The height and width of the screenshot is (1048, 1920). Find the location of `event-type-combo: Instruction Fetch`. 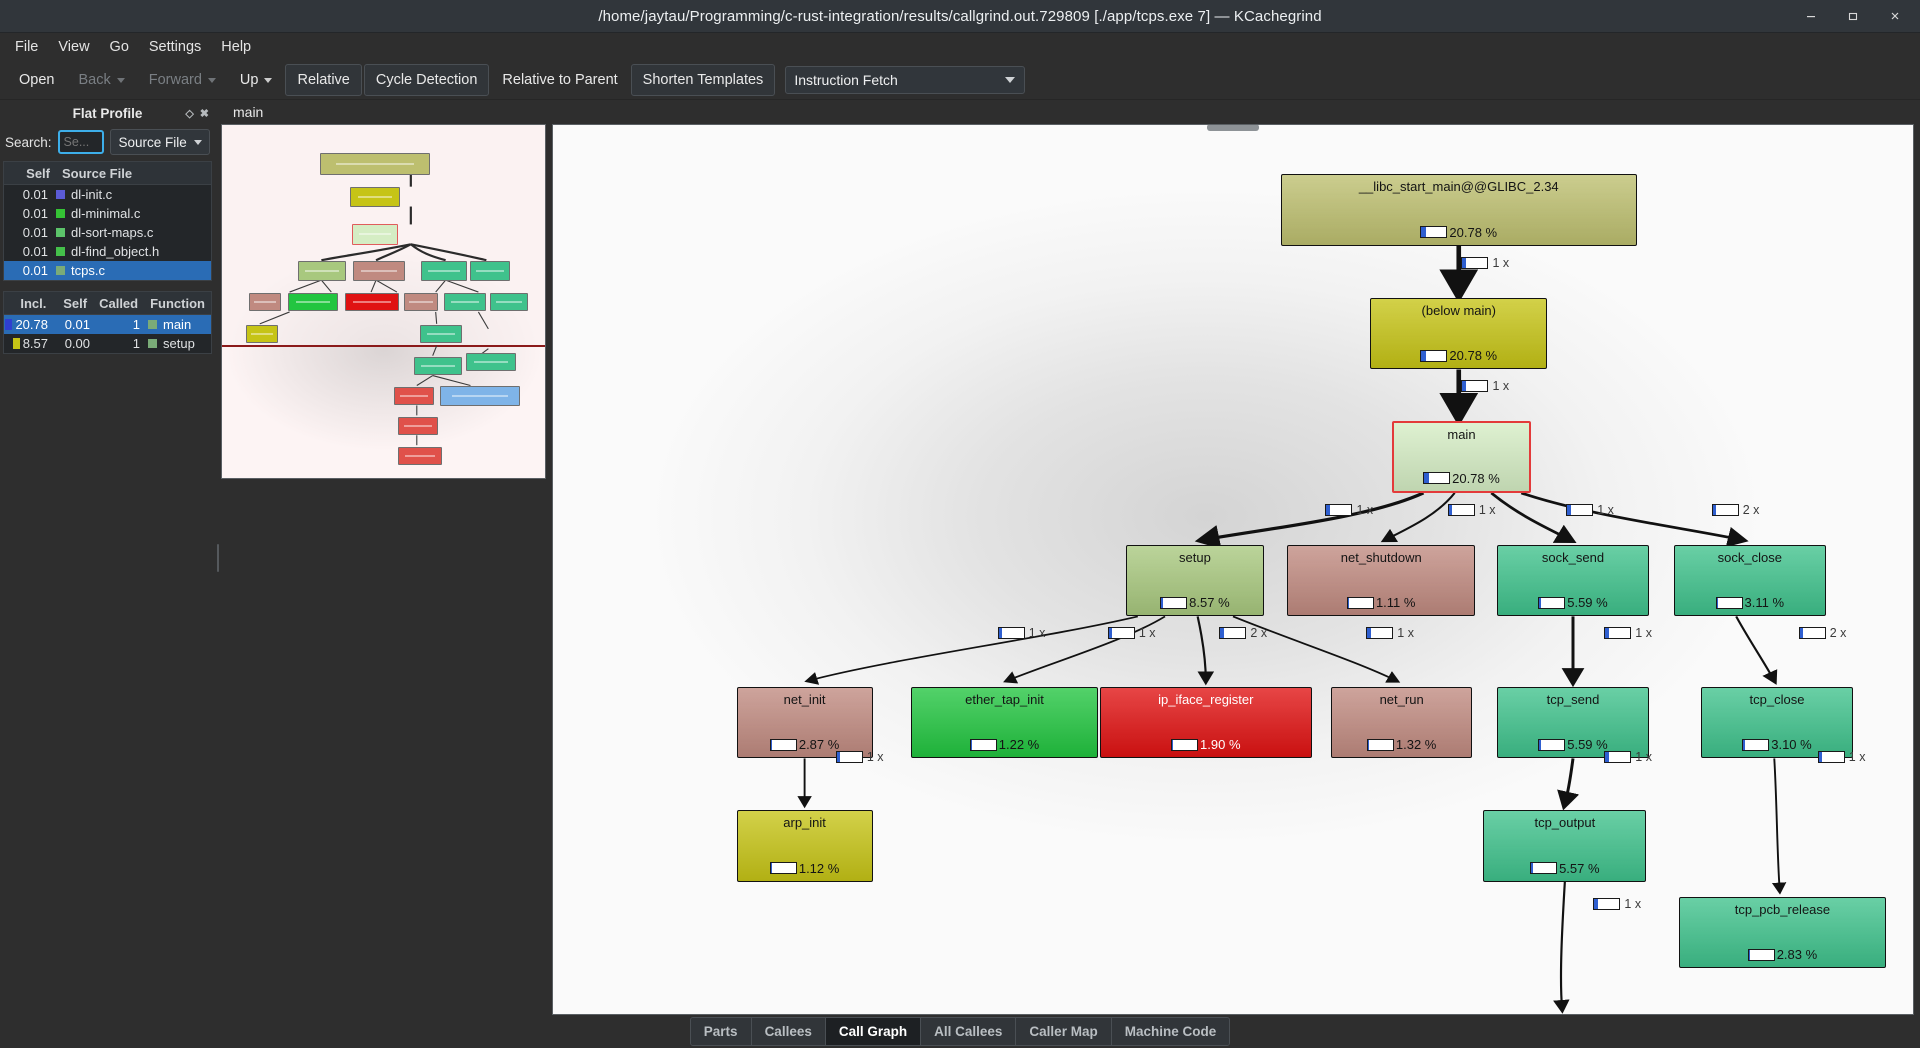

event-type-combo: Instruction Fetch is located at coordinates (905, 80).